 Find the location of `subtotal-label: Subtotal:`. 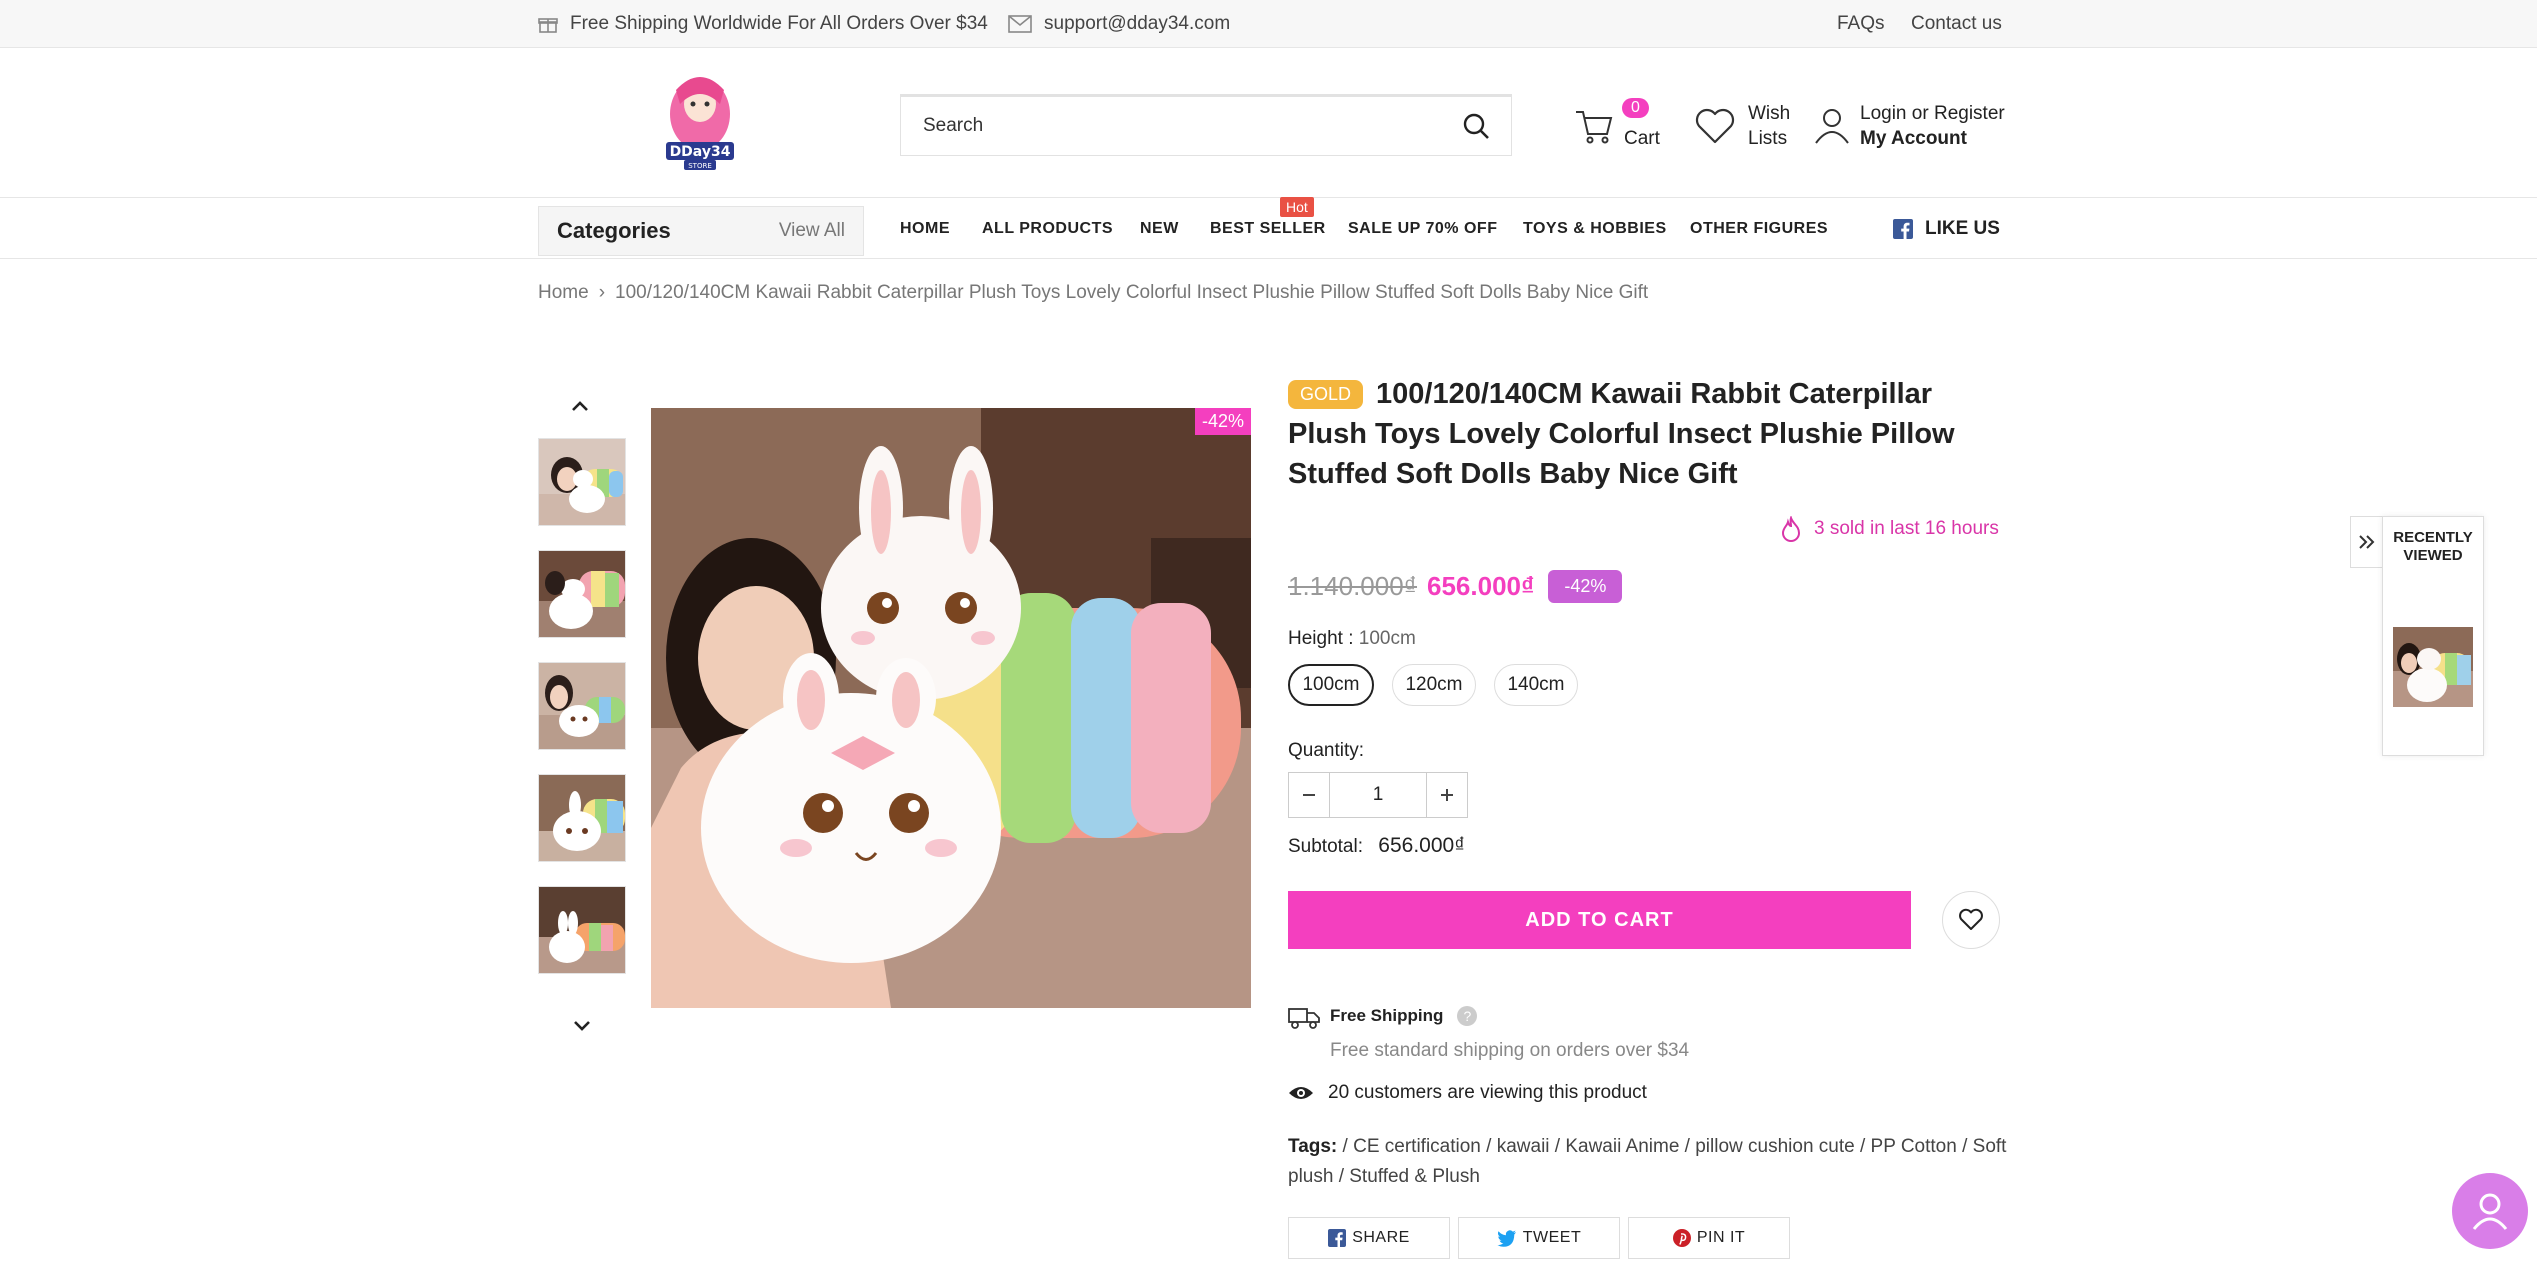

subtotal-label: Subtotal: is located at coordinates (1325, 846).